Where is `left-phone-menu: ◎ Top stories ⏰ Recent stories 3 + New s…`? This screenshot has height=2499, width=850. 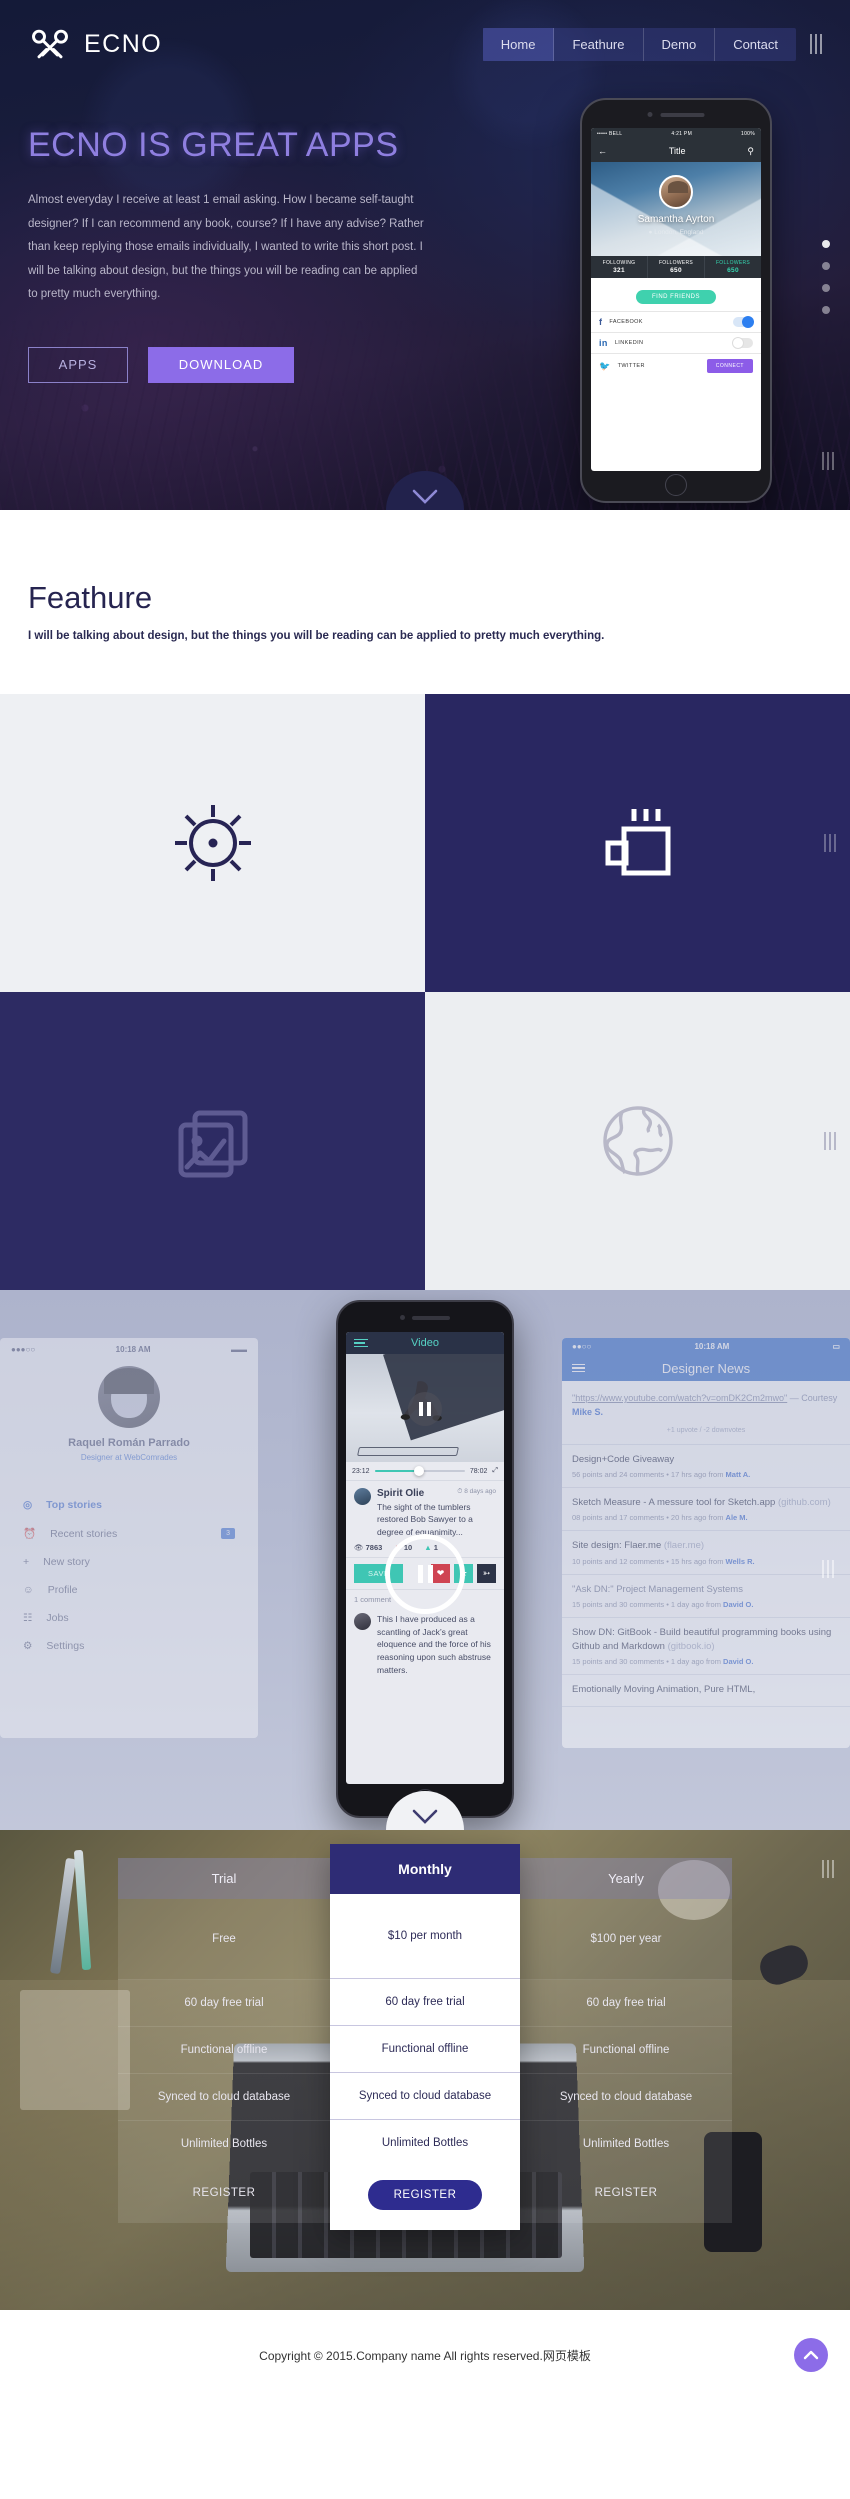
left-phone-menu: ◎ Top stories ⏰ Recent stories 3 + New s… is located at coordinates (129, 1569).